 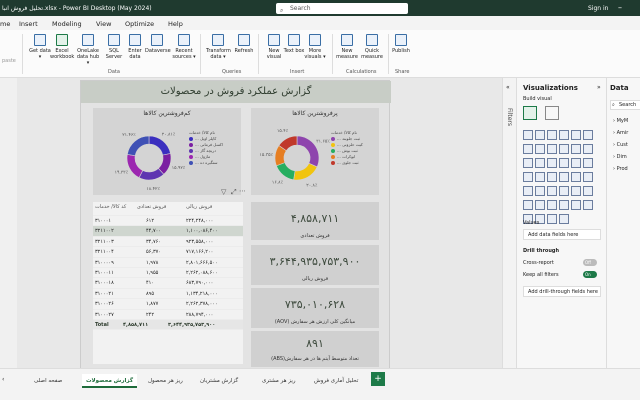 I want to click on column-header: کد کالا/ خدمات, so click(x=110, y=207).